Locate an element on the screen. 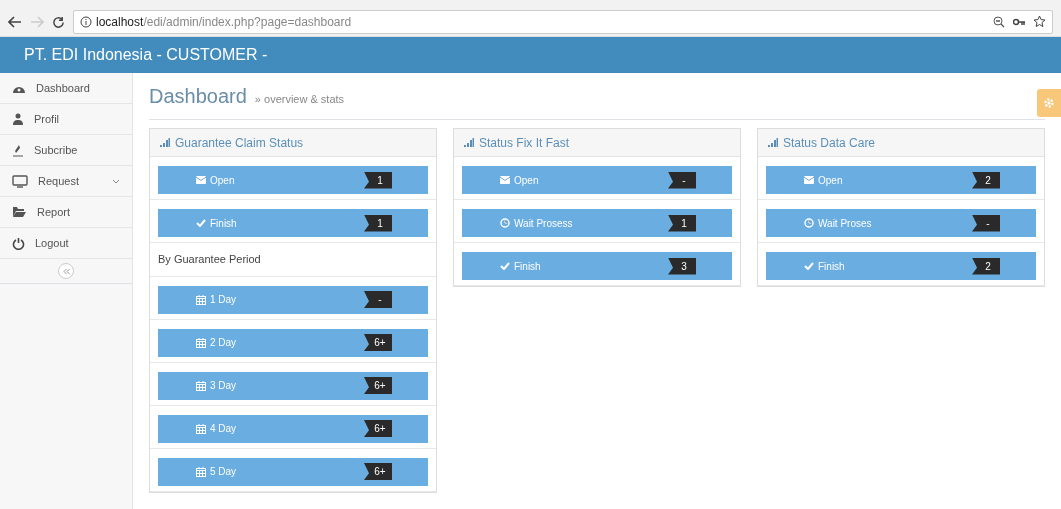 This screenshot has width=1061, height=509. star-icon is located at coordinates (1039, 21).